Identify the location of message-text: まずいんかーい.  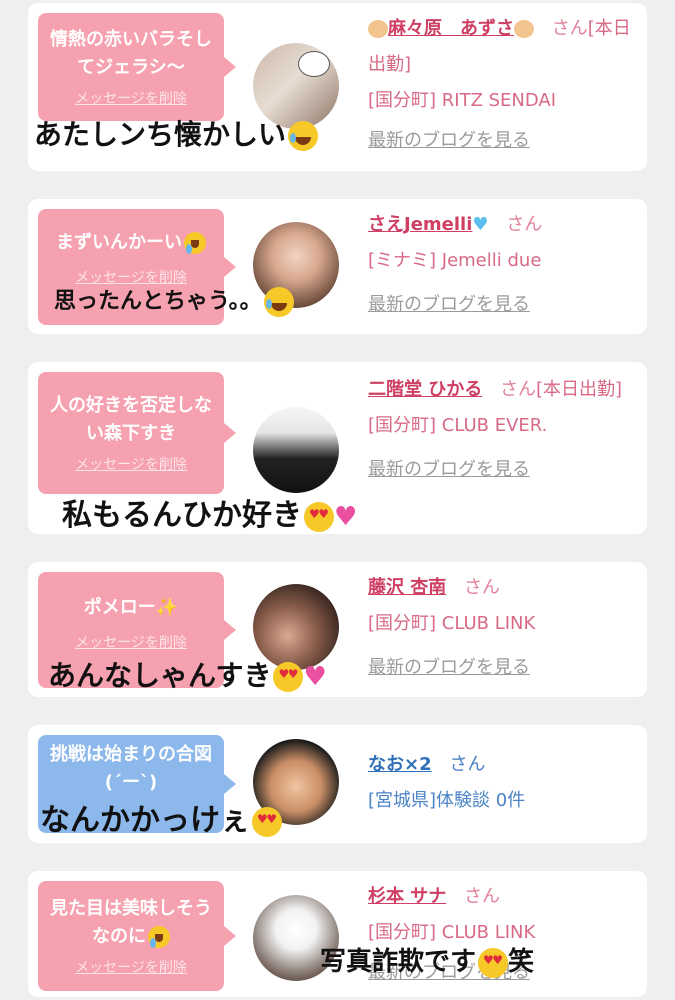
(131, 243).